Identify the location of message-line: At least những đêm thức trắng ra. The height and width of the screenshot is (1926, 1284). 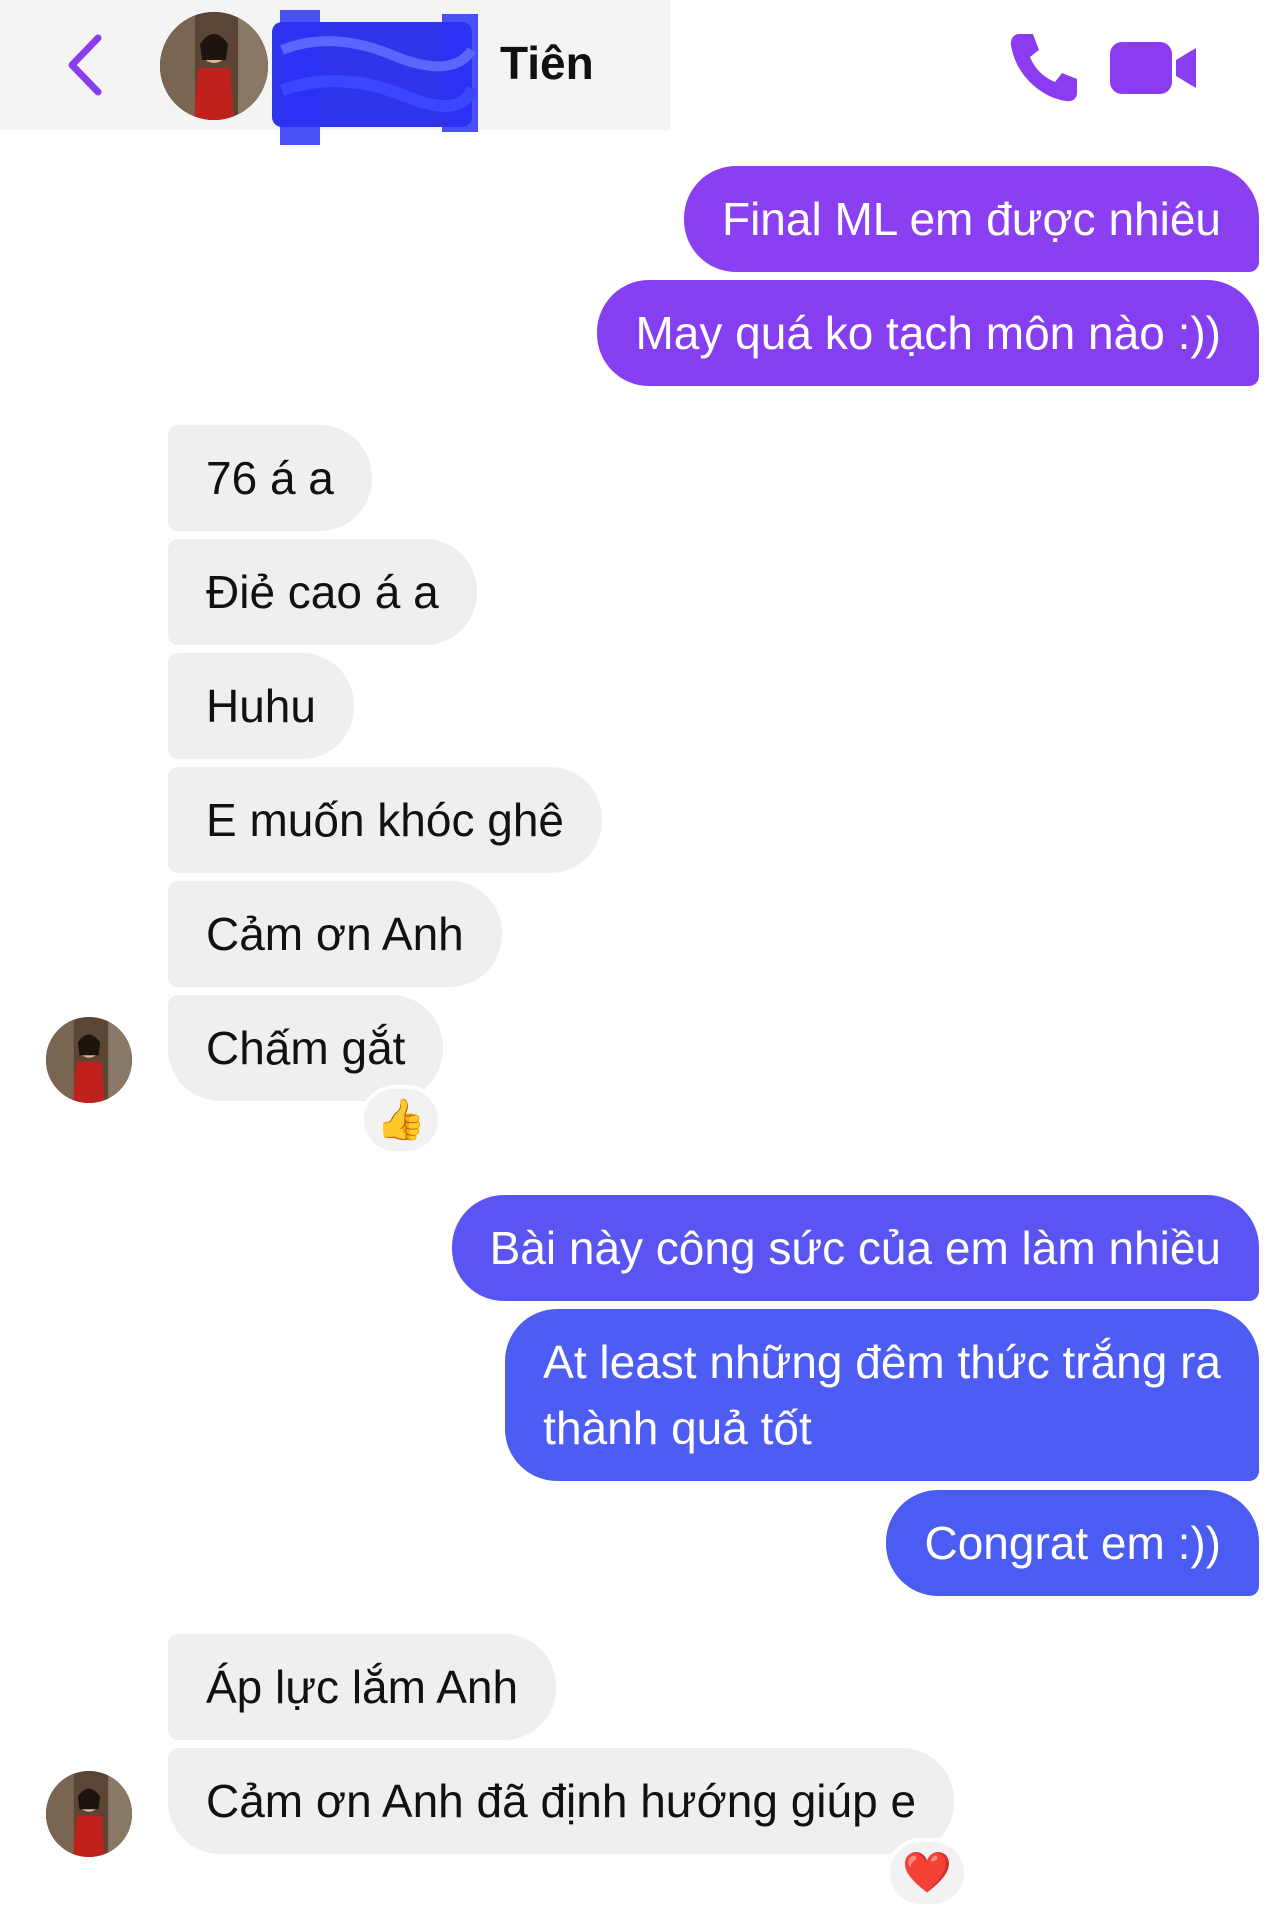
(882, 1362).